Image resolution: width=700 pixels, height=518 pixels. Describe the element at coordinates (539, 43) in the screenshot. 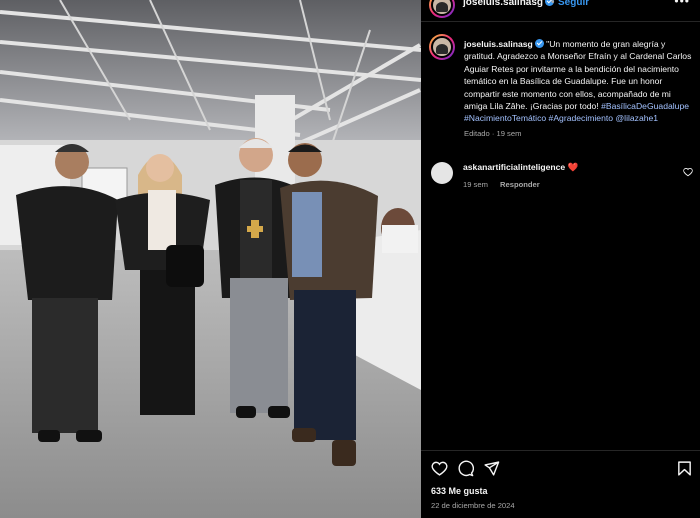

I see `caption-verified-badge-icon` at that location.